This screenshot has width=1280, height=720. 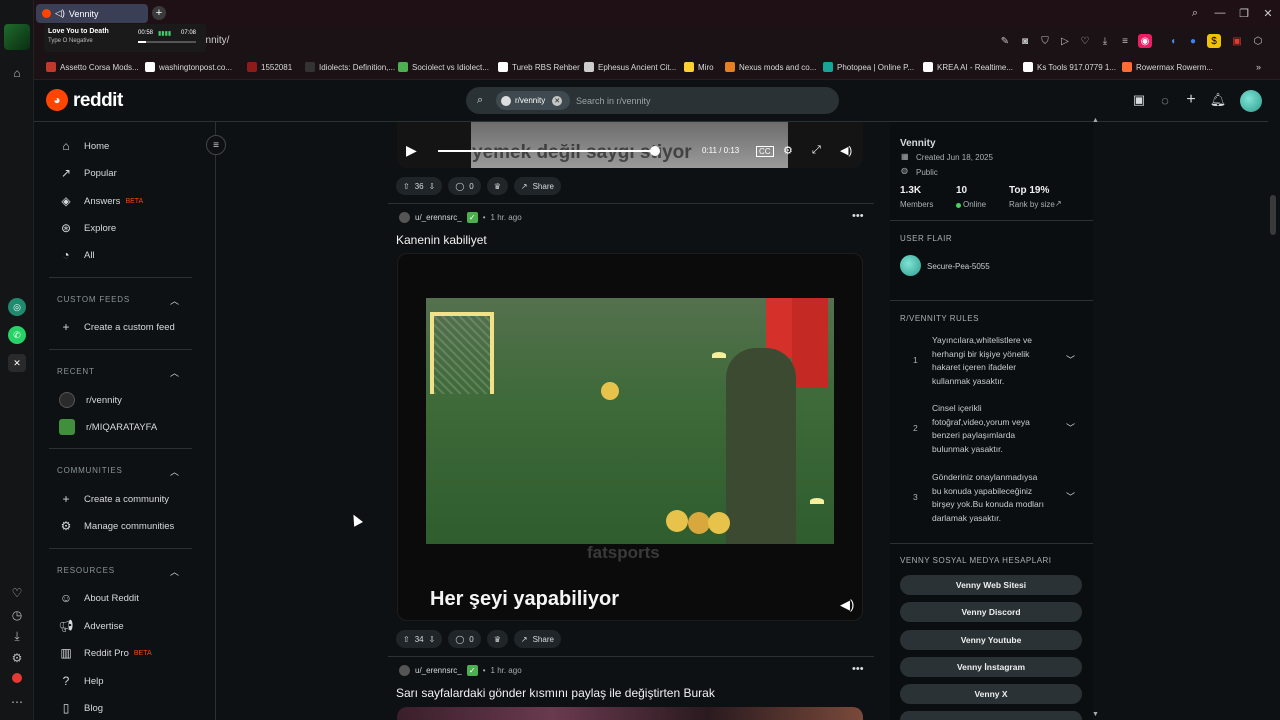 I want to click on camera-icon: ◙, so click(x=1025, y=41).